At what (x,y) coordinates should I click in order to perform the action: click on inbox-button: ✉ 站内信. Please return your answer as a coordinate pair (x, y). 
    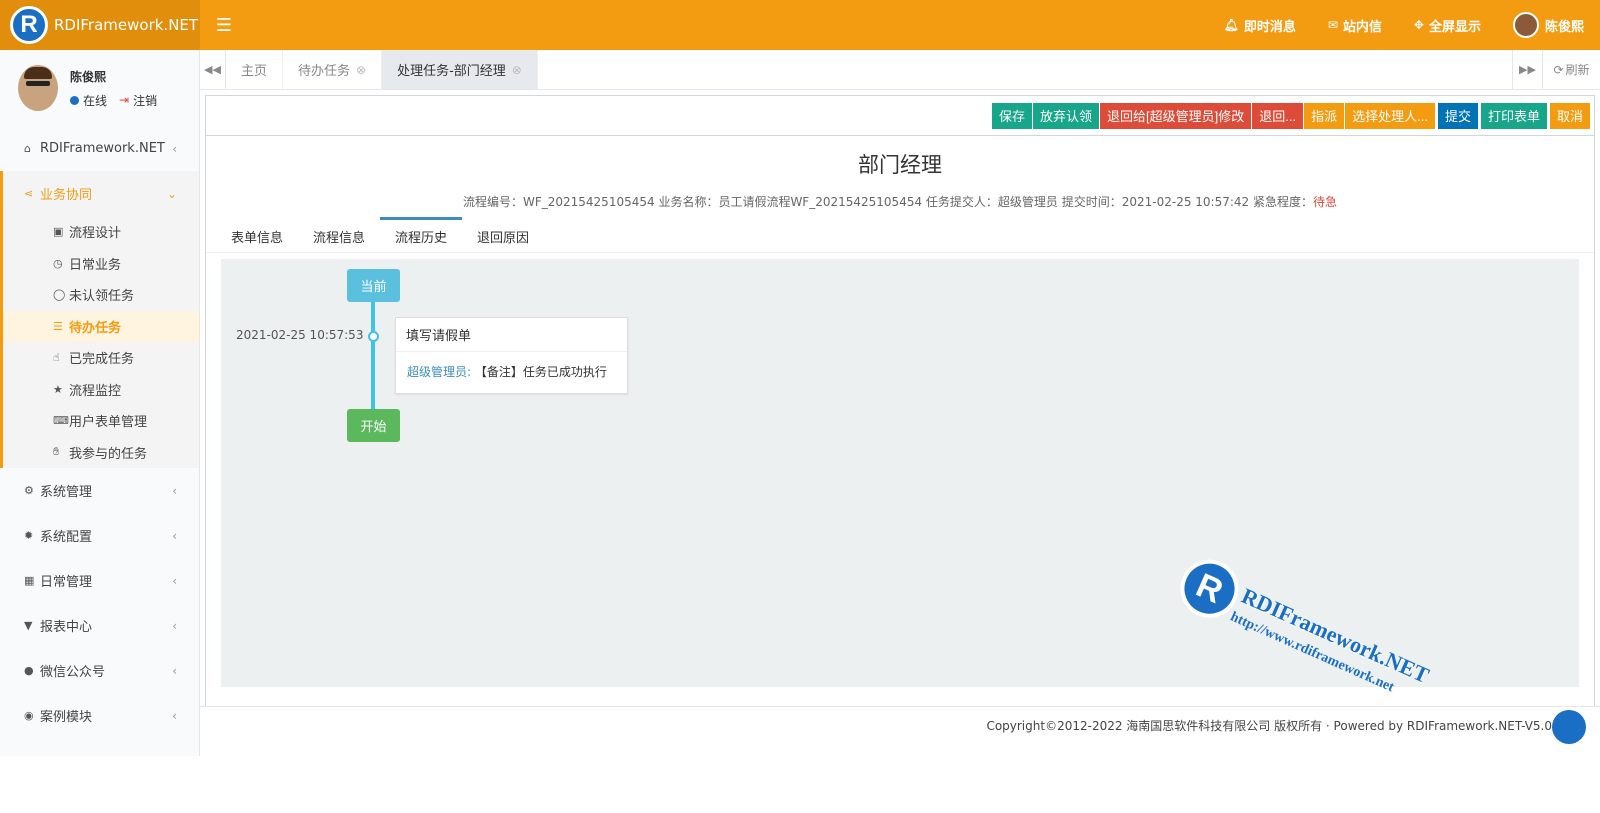
    Looking at the image, I should click on (1355, 25).